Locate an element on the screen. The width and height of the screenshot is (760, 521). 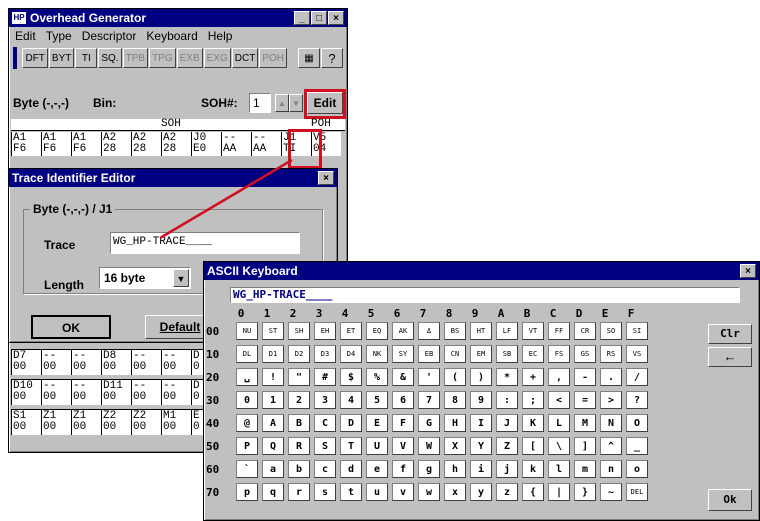
main-title-bar: HP Overhead Generator _ □ × is located at coordinates (178, 18).